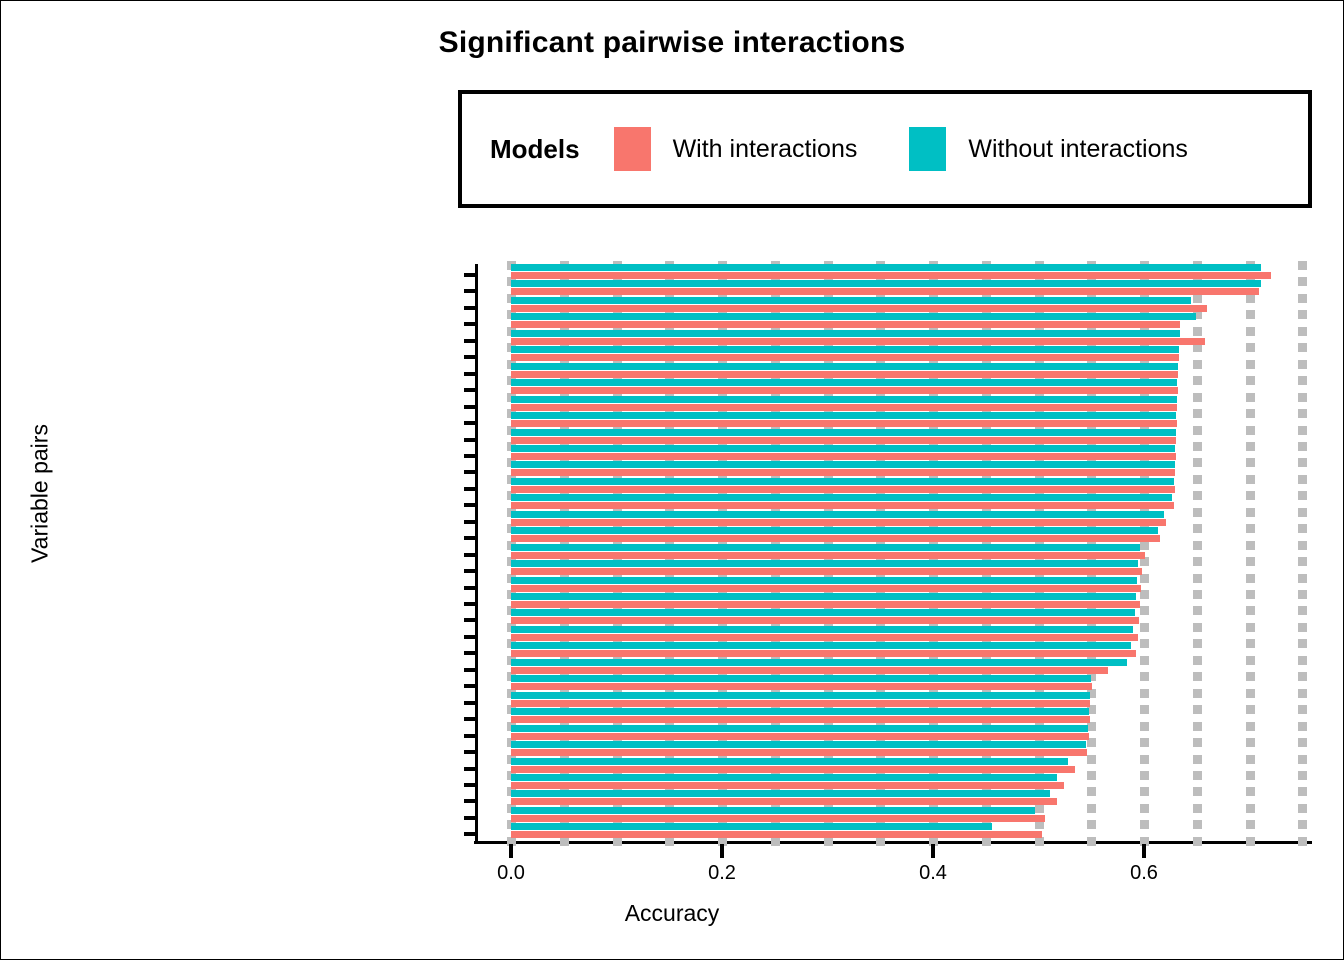 The width and height of the screenshot is (1344, 960). Describe the element at coordinates (1144, 873) in the screenshot. I see `x-axis-tick-label: 0.6` at that location.